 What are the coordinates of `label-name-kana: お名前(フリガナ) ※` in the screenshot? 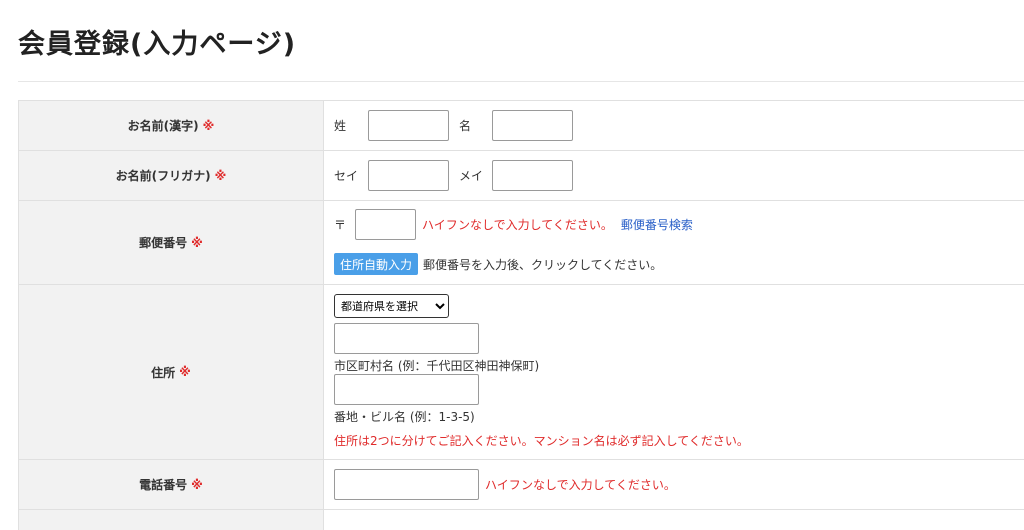 It's located at (171, 175).